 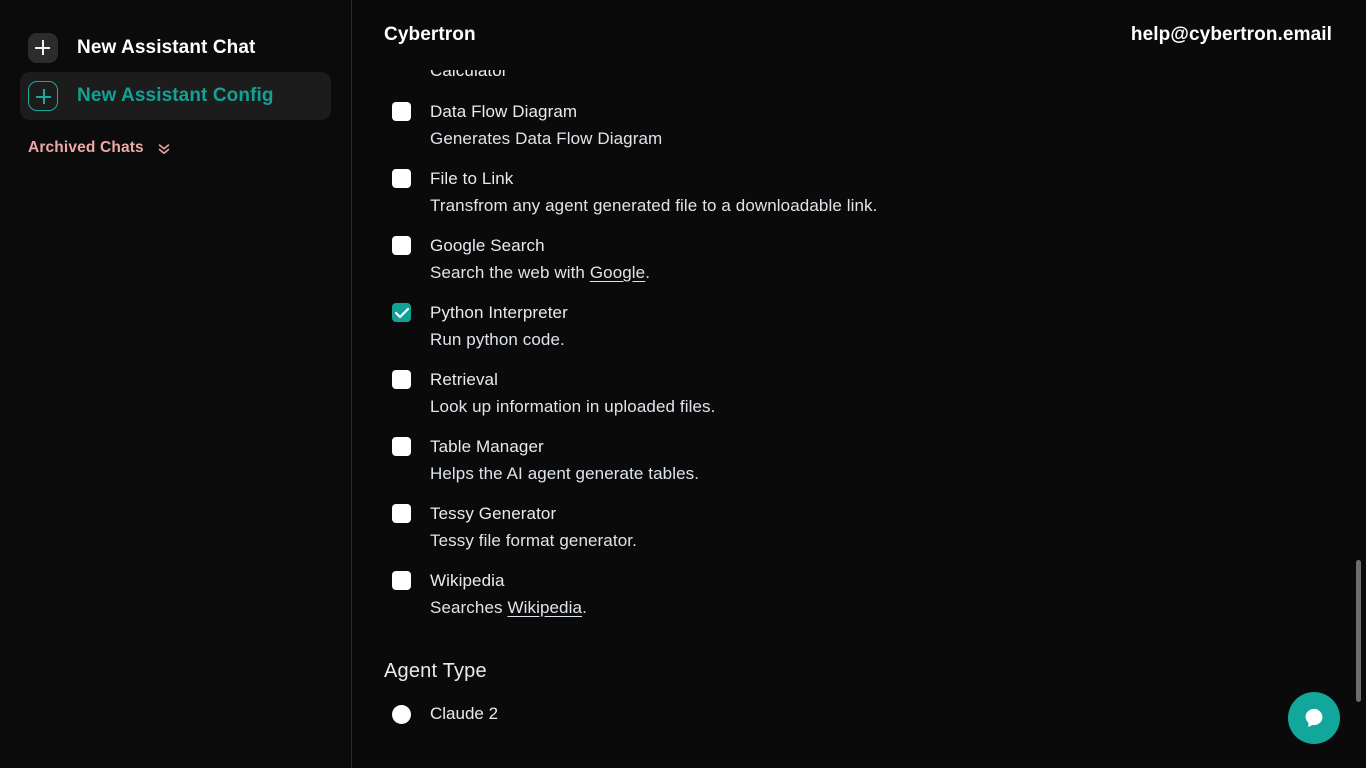 I want to click on tool-description: Tessy file format generator., so click(x=533, y=540).